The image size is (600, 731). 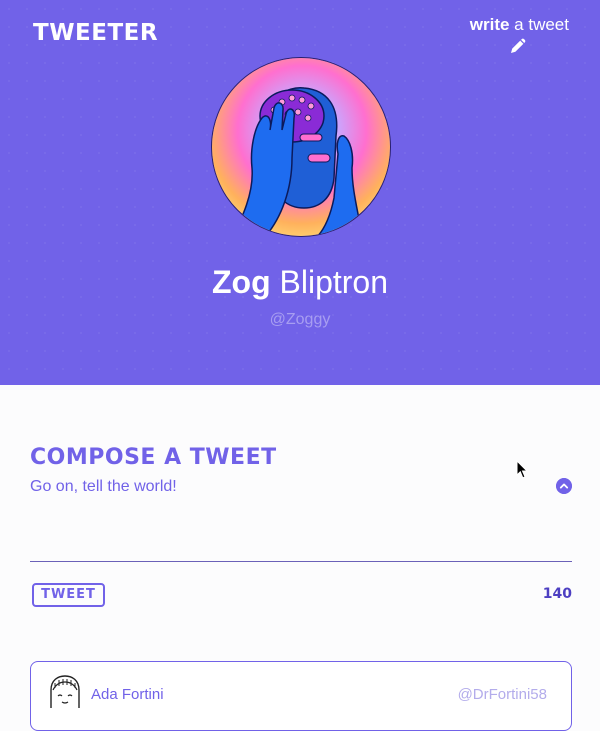 I want to click on profile-handle: @Zoggy, so click(x=300, y=319).